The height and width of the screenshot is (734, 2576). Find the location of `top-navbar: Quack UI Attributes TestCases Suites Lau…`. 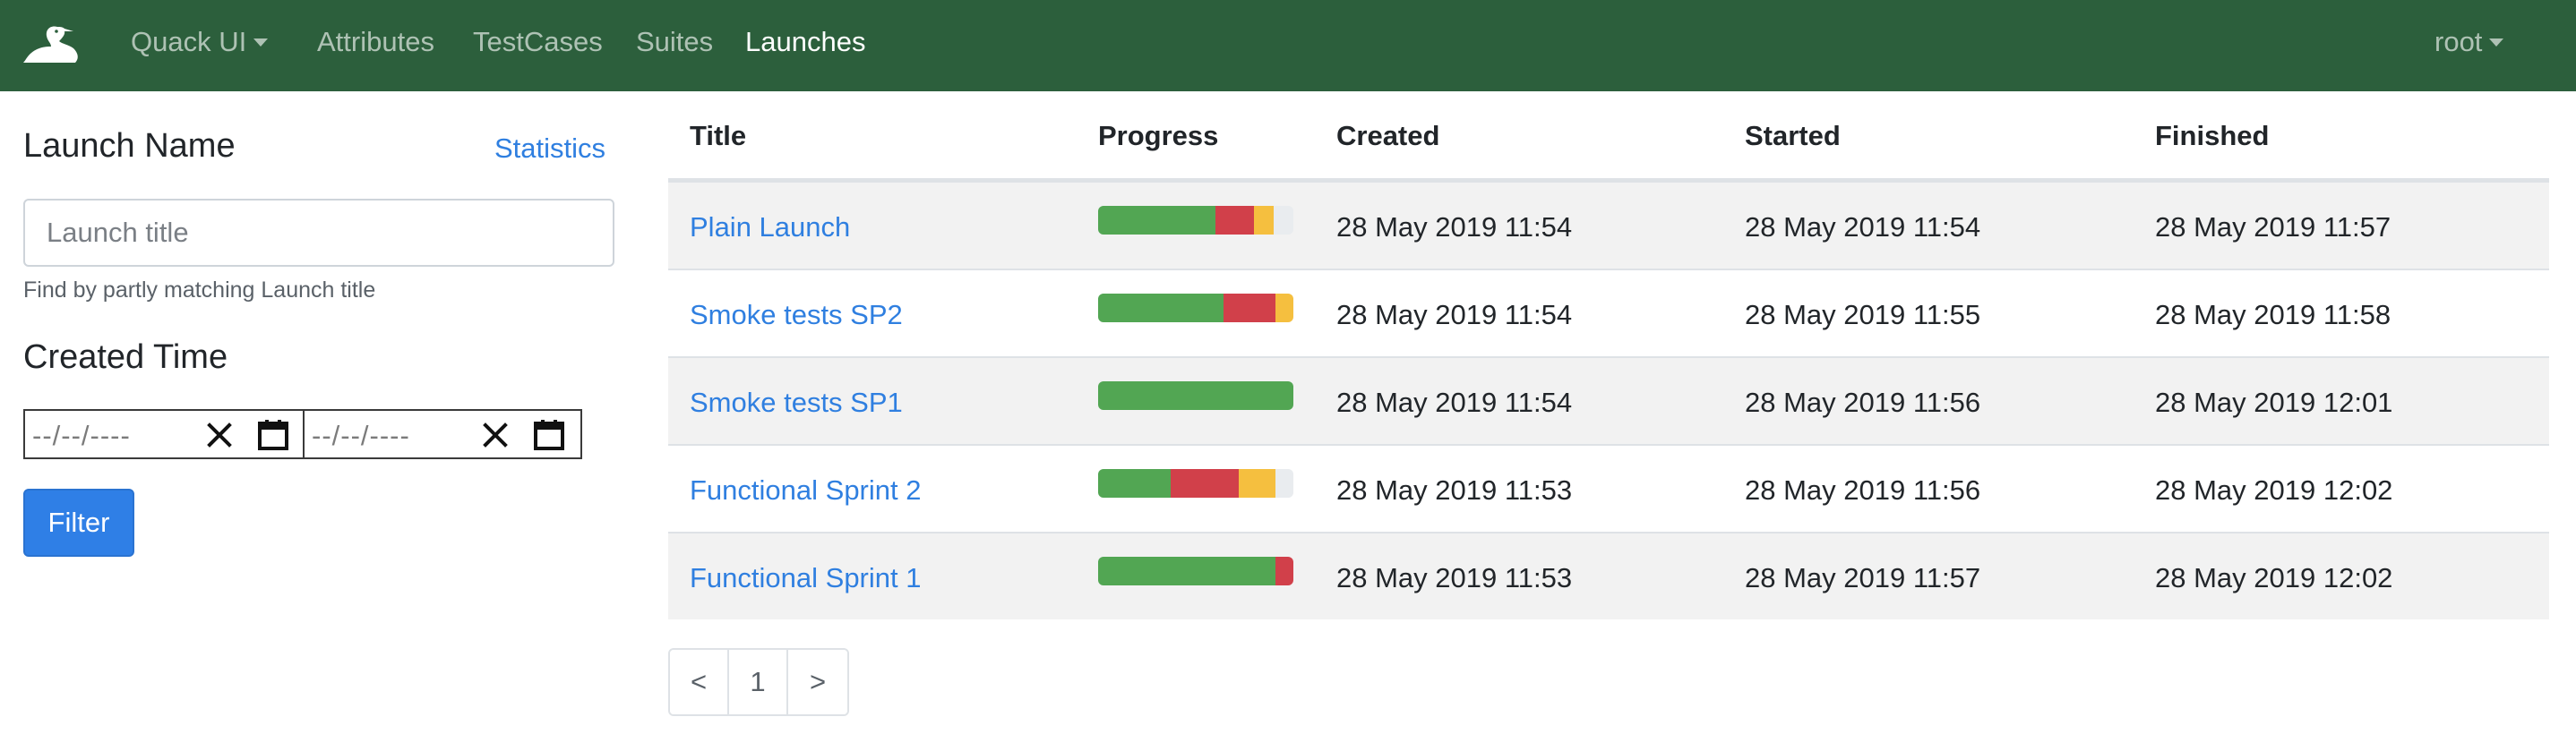

top-navbar: Quack UI Attributes TestCases Suites Lau… is located at coordinates (1288, 45).